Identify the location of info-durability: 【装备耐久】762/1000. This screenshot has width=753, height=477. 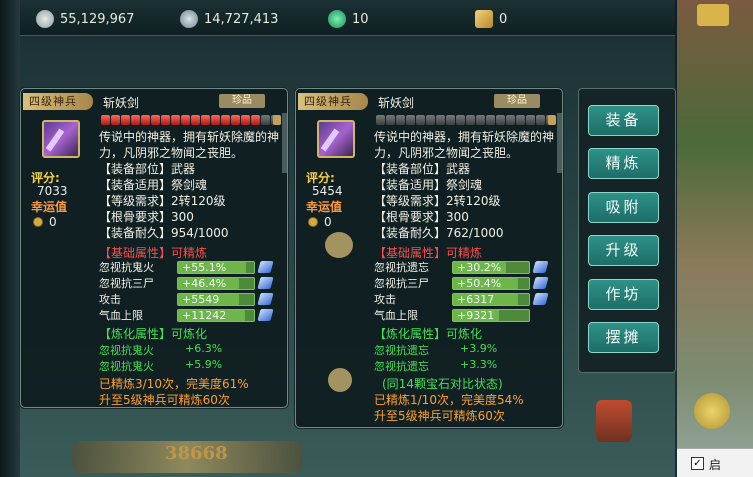
(439, 233).